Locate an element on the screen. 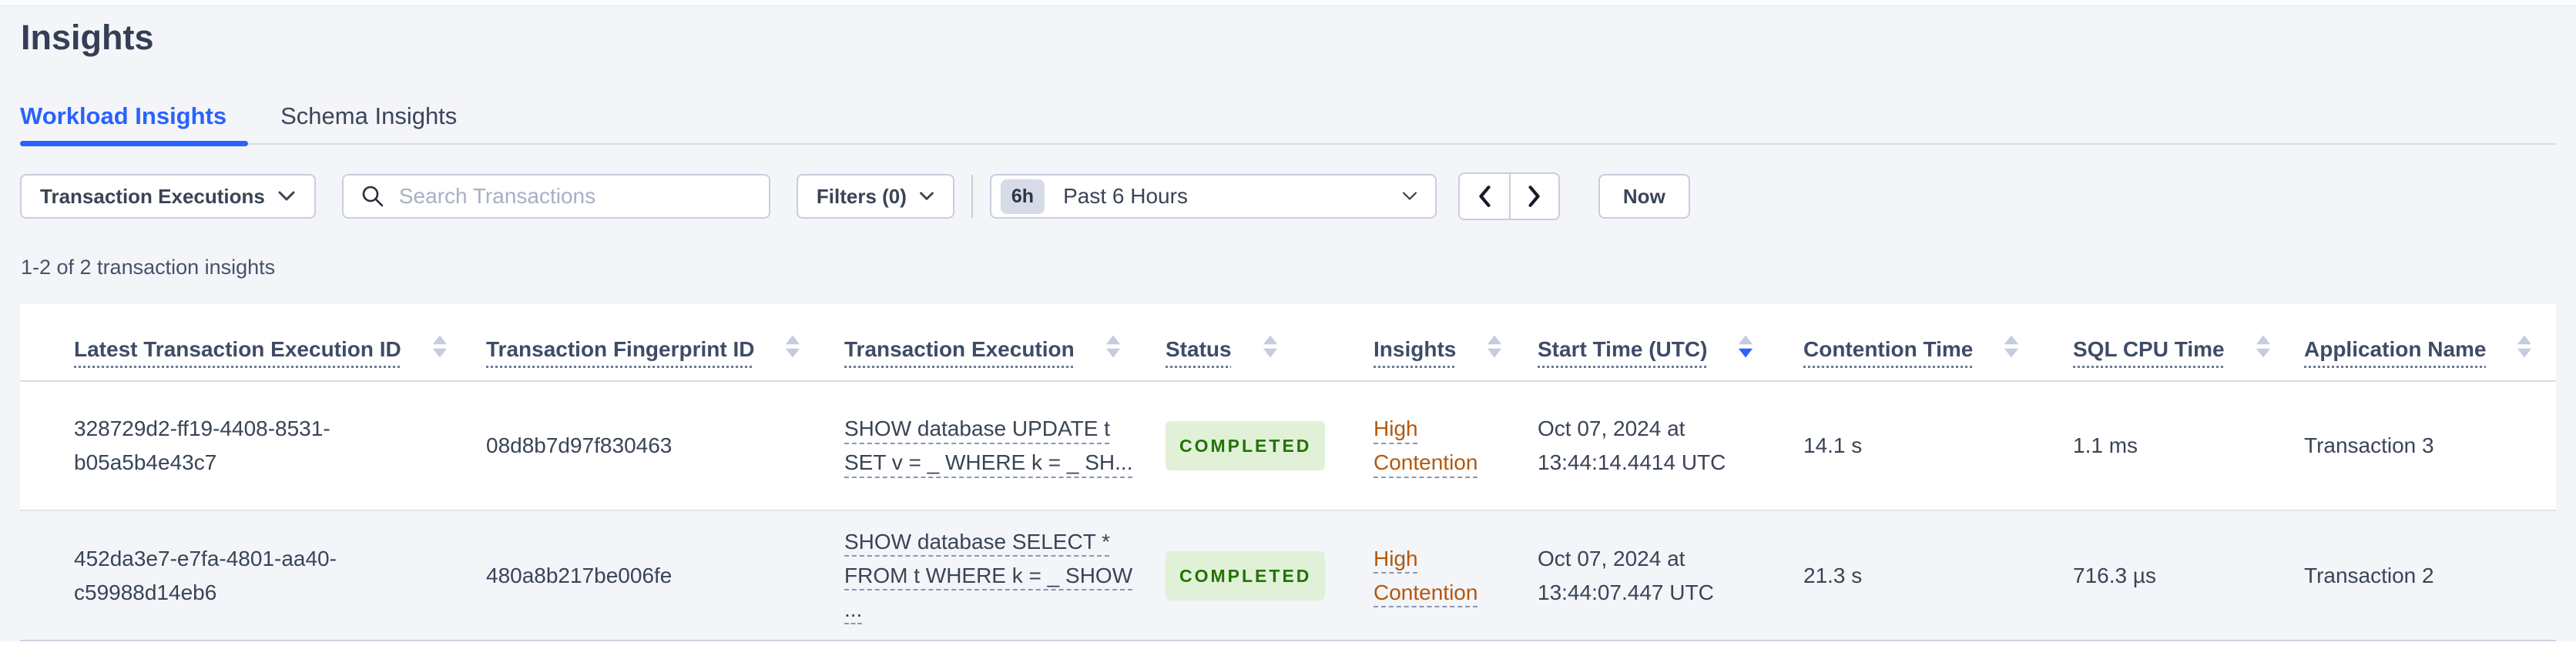 This screenshot has width=2576, height=659. cell-latest-execution-id: 452da3e7-e7fa-4801-aa40-c59988d14eb6 is located at coordinates (253, 575).